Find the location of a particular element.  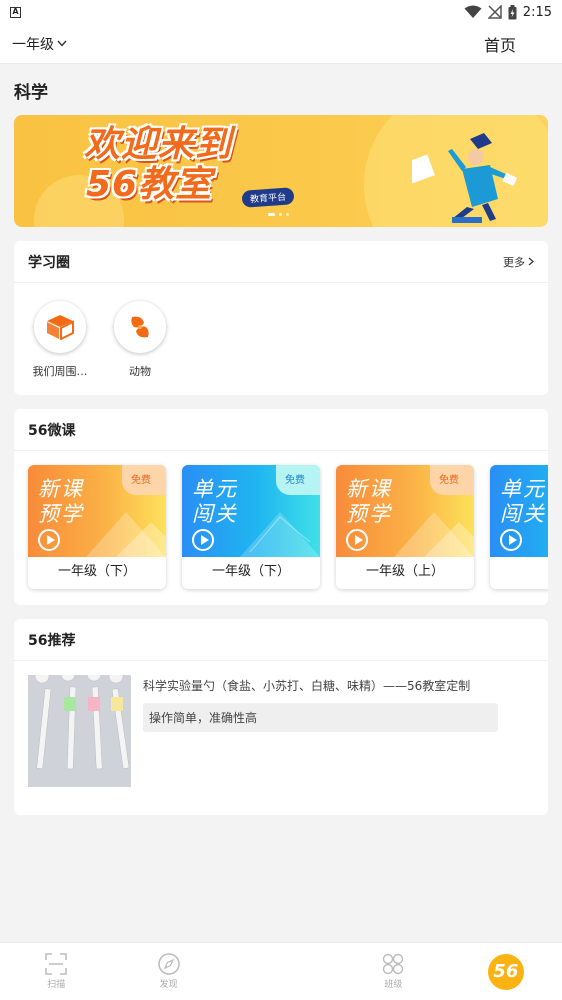

status-left: A is located at coordinates (15, 12).